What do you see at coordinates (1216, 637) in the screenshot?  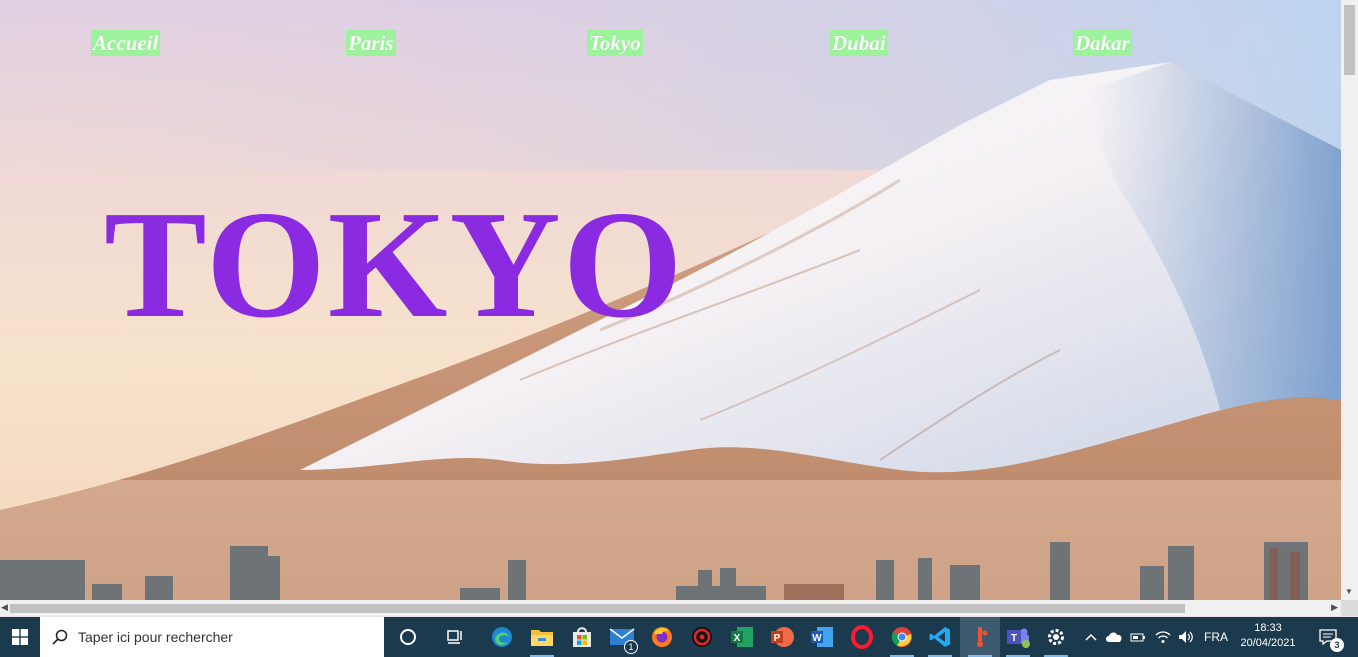 I see `input-language-indicator: FRA` at bounding box center [1216, 637].